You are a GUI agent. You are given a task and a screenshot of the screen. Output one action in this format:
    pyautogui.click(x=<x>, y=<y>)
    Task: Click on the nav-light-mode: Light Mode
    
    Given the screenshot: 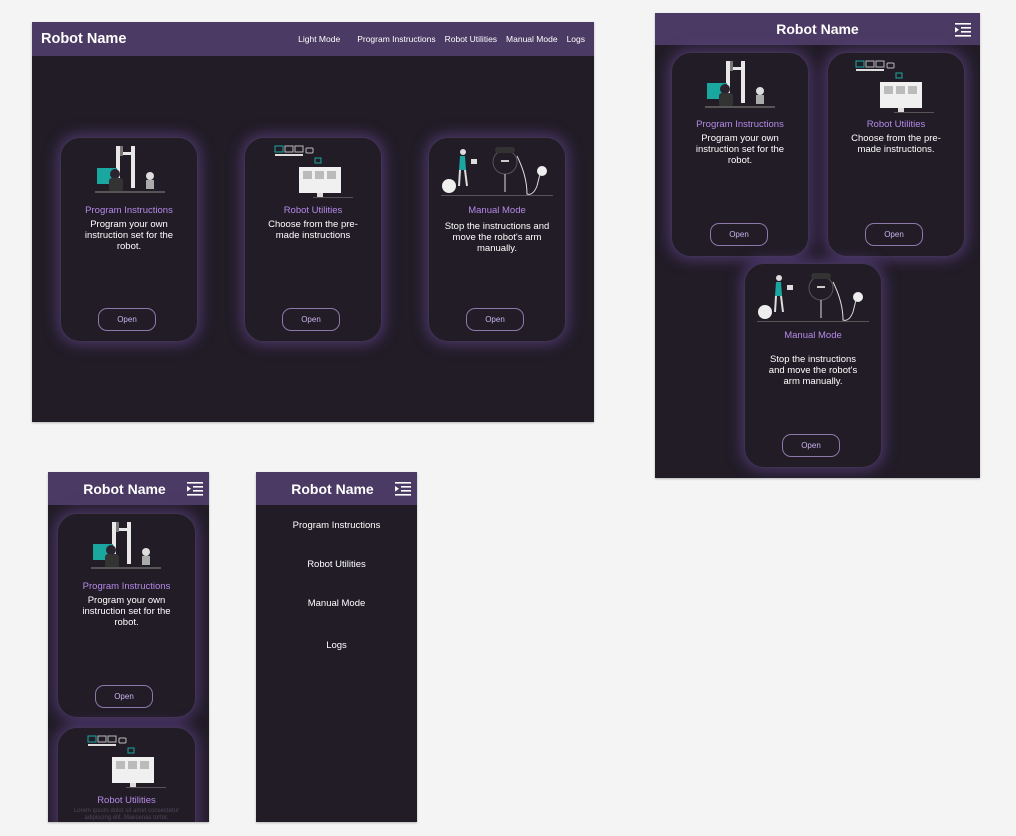 What is the action you would take?
    pyautogui.click(x=319, y=39)
    